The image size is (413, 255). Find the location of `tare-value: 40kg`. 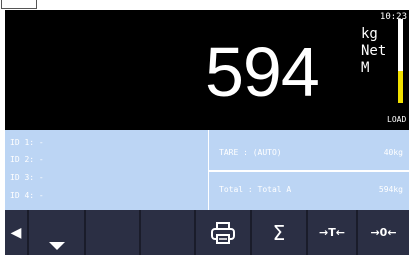

tare-value: 40kg is located at coordinates (393, 152).